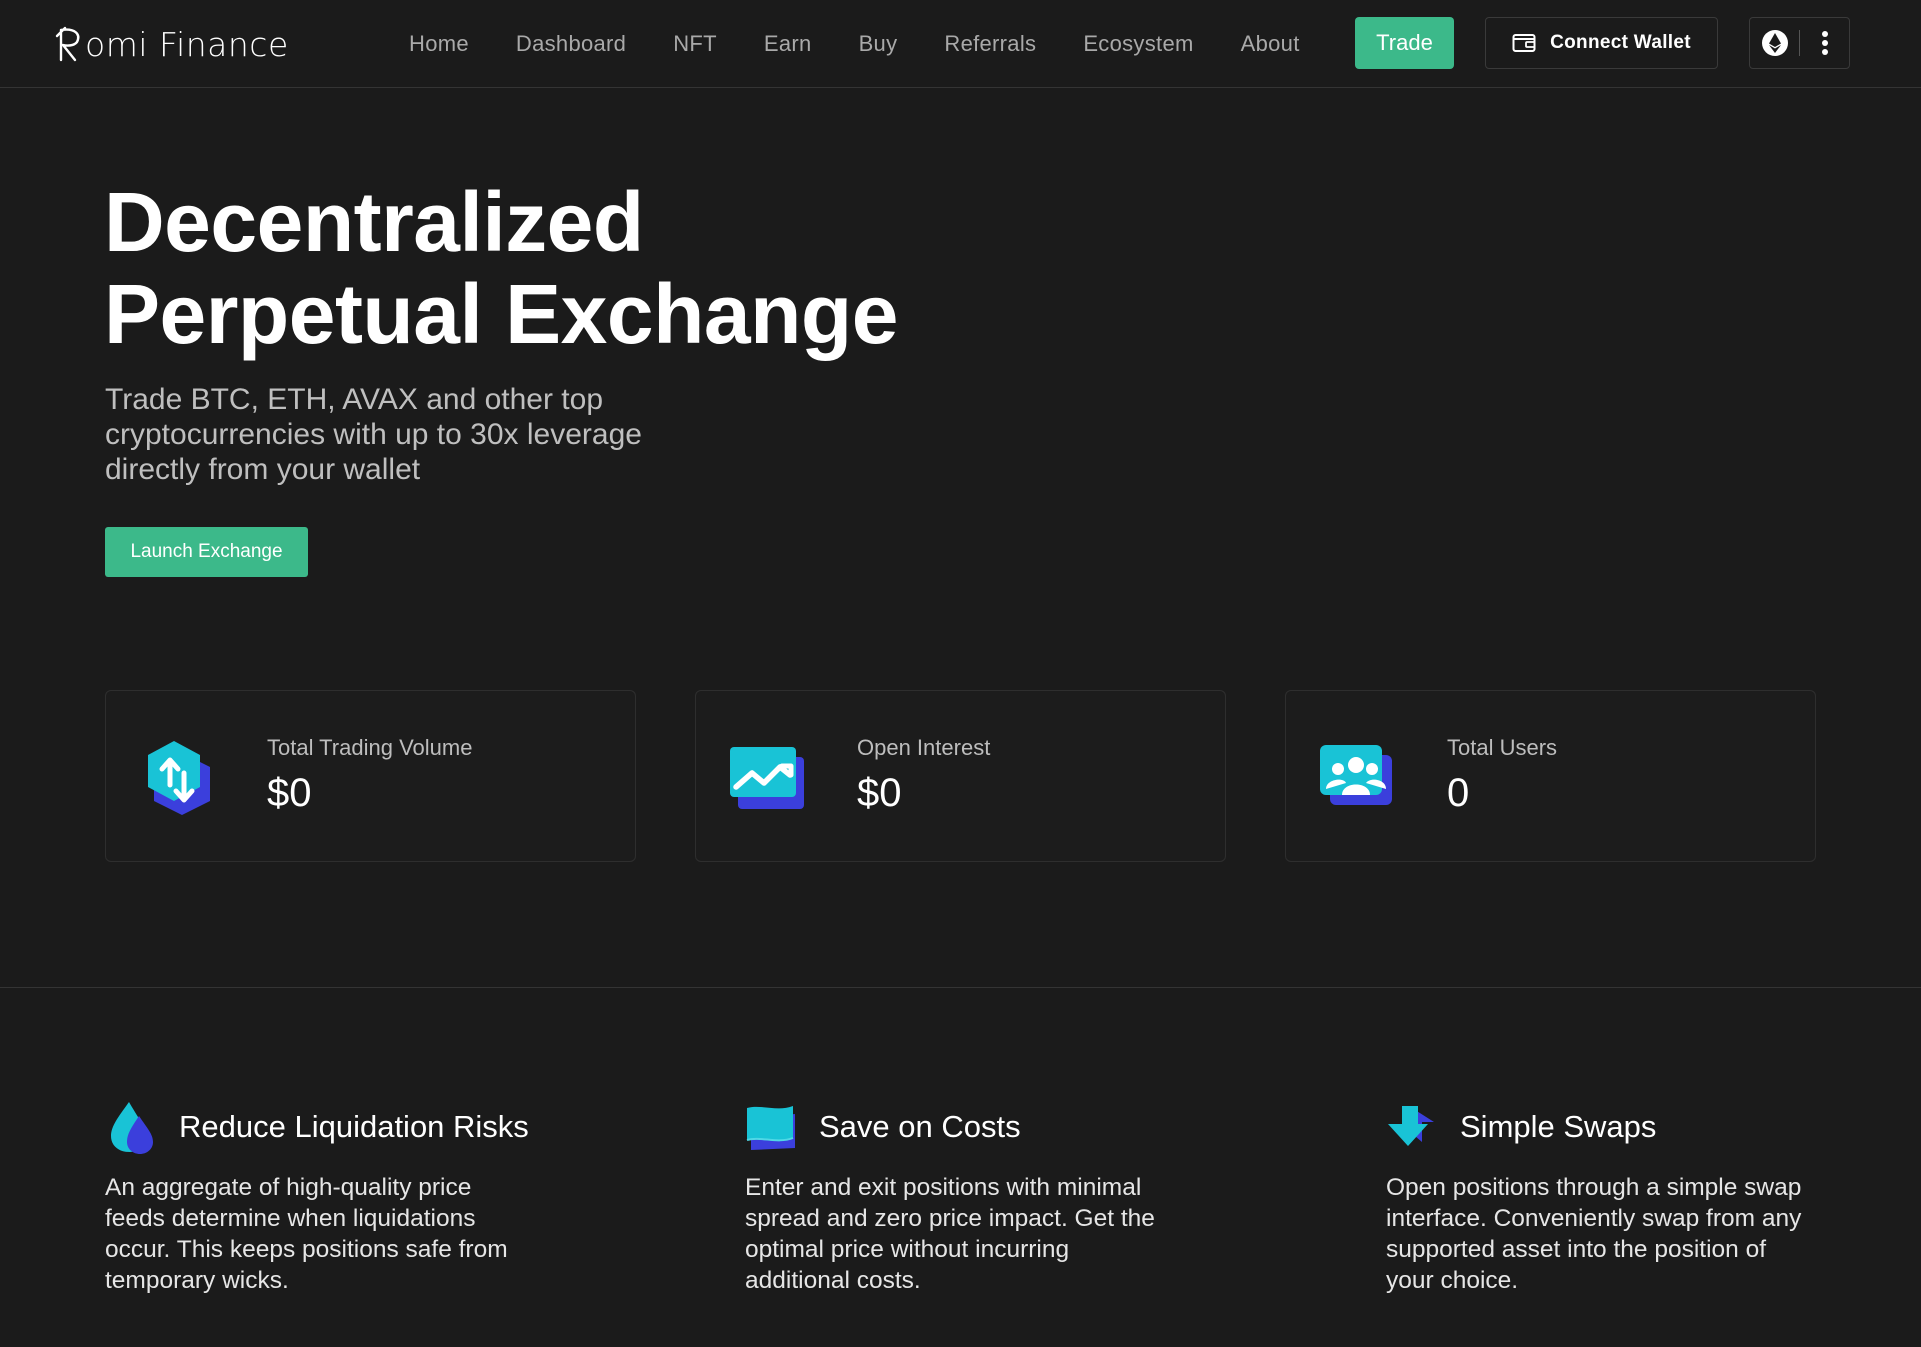  Describe the element at coordinates (1558, 1126) in the screenshot. I see `feature-title: Simple Swaps` at that location.